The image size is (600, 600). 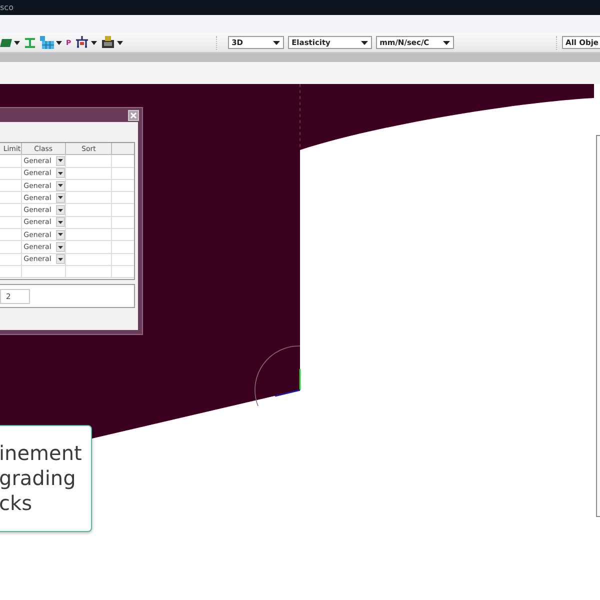 I want to click on beam-icon, so click(x=30, y=42).